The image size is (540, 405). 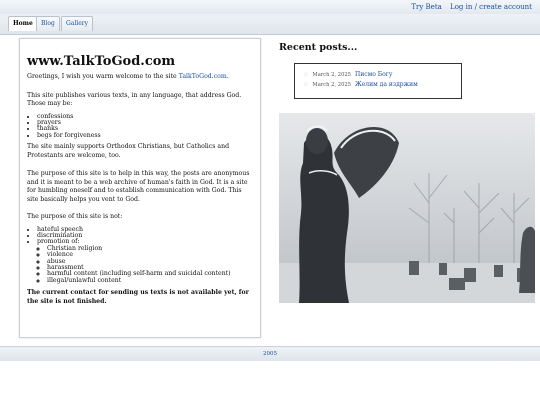 What do you see at coordinates (203, 76) in the screenshot?
I see `site-link: TalkToGod.com` at bounding box center [203, 76].